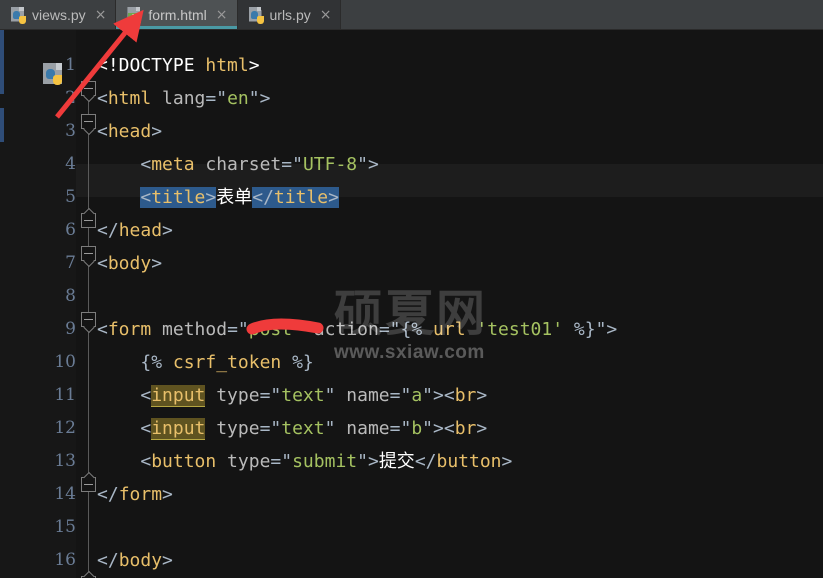  I want to click on tab-label: urls.py, so click(290, 14).